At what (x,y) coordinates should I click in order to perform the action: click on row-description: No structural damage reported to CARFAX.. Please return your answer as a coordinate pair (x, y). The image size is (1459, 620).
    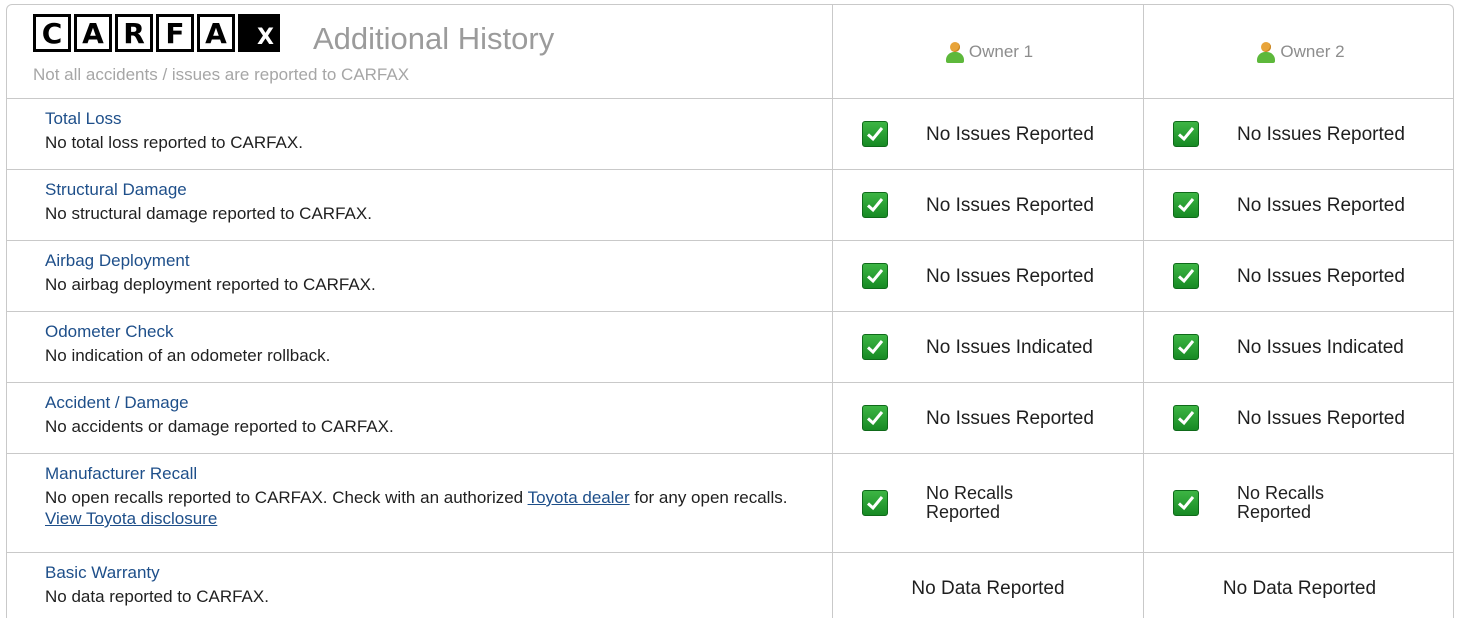
    Looking at the image, I should click on (208, 213).